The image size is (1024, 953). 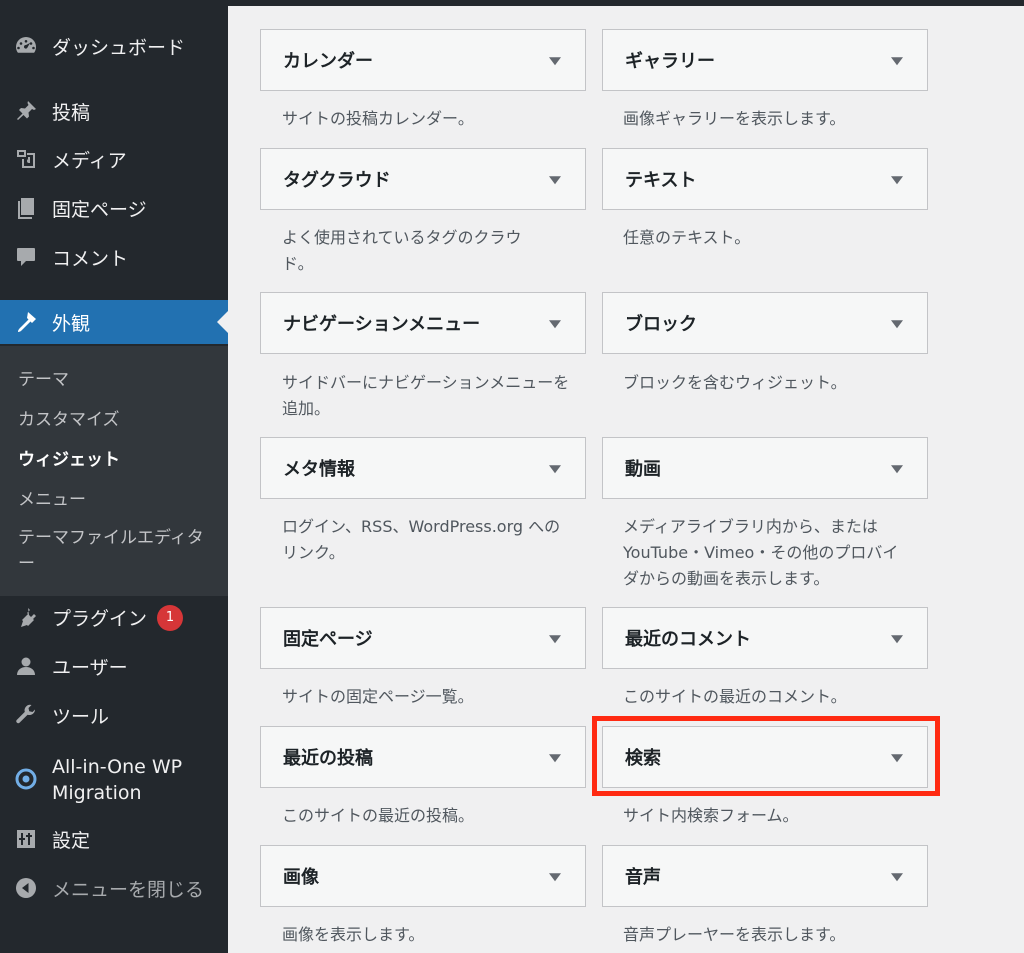 What do you see at coordinates (26, 111) in the screenshot?
I see `pin-icon` at bounding box center [26, 111].